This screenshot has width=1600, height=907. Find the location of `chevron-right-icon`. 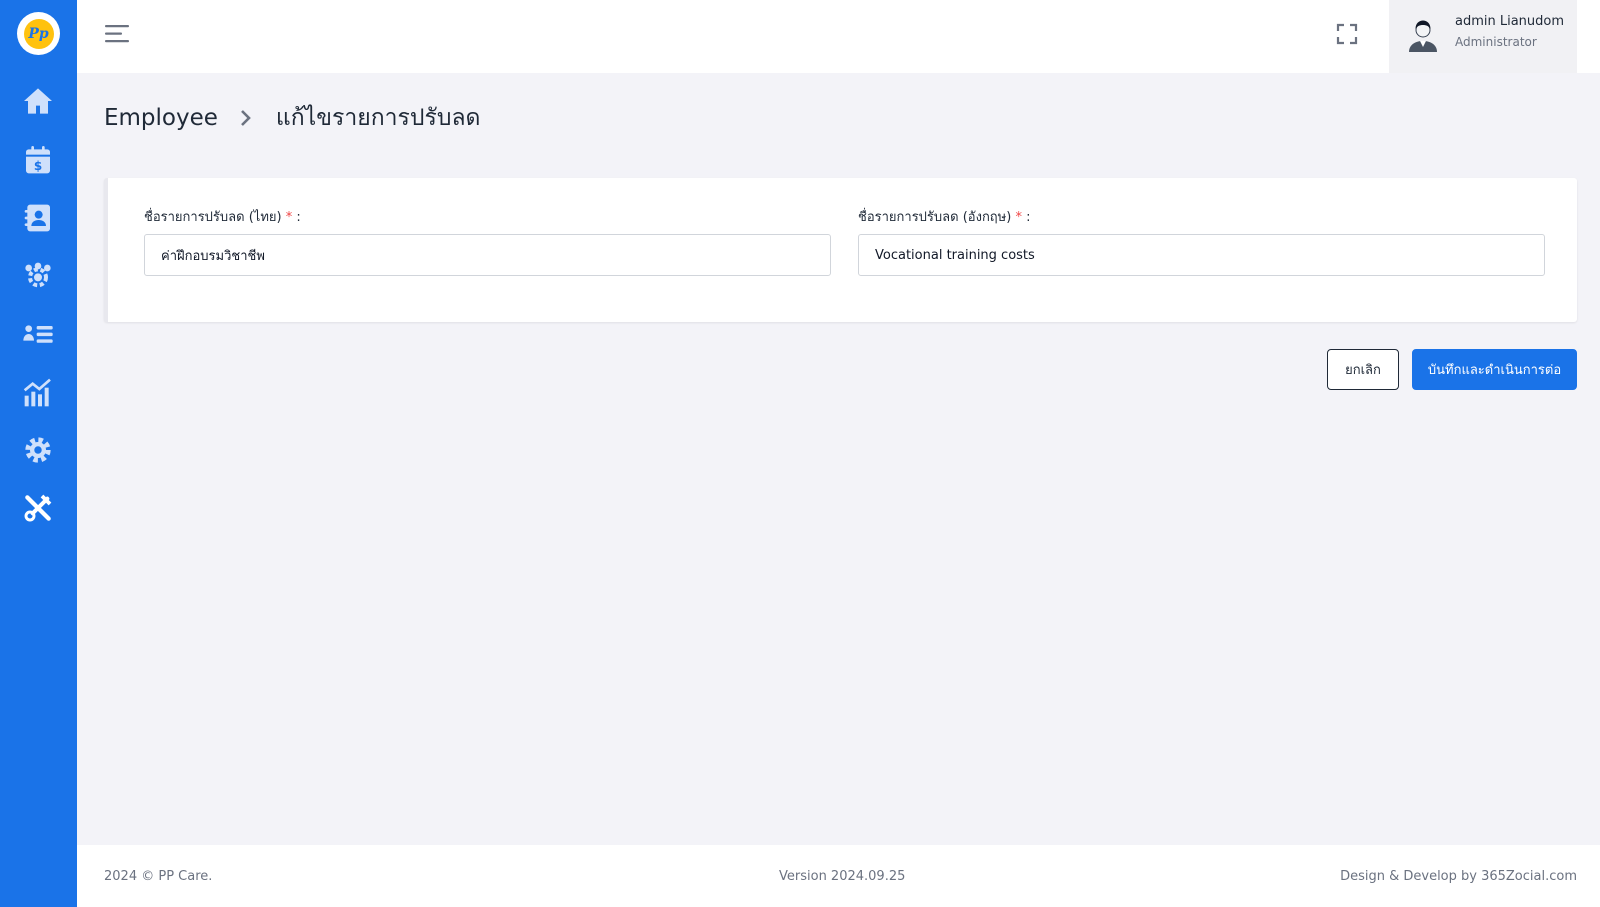

chevron-right-icon is located at coordinates (246, 118).